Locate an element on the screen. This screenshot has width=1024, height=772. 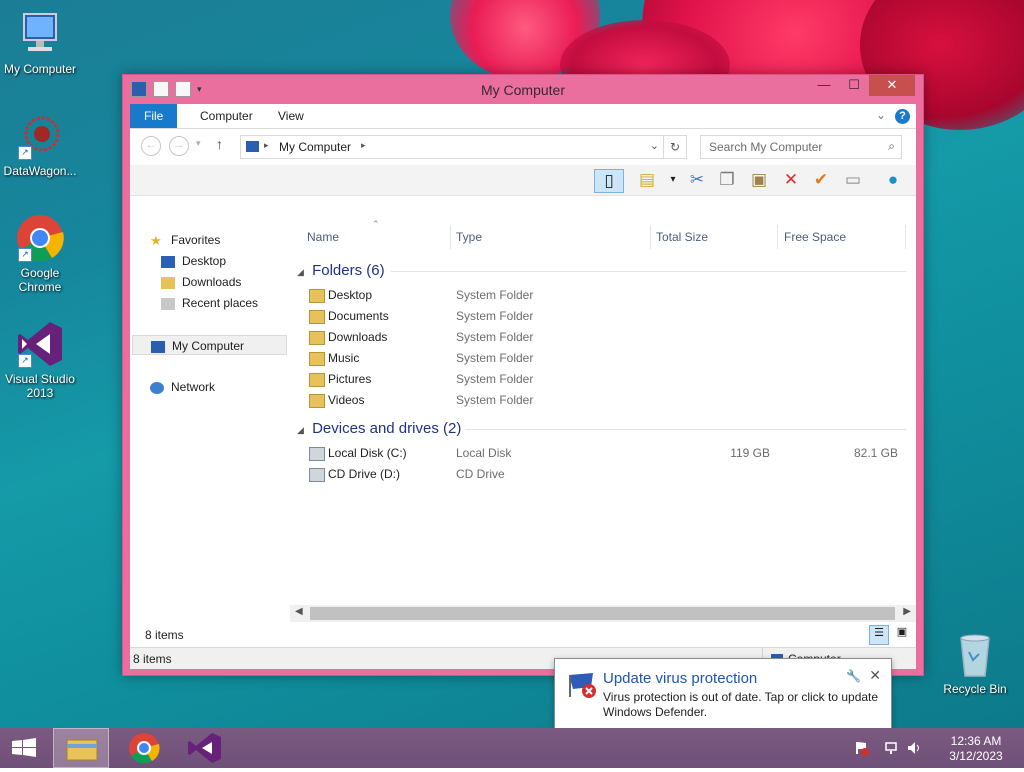
scroll-right-icon: ▶ is located at coordinates (907, 611).